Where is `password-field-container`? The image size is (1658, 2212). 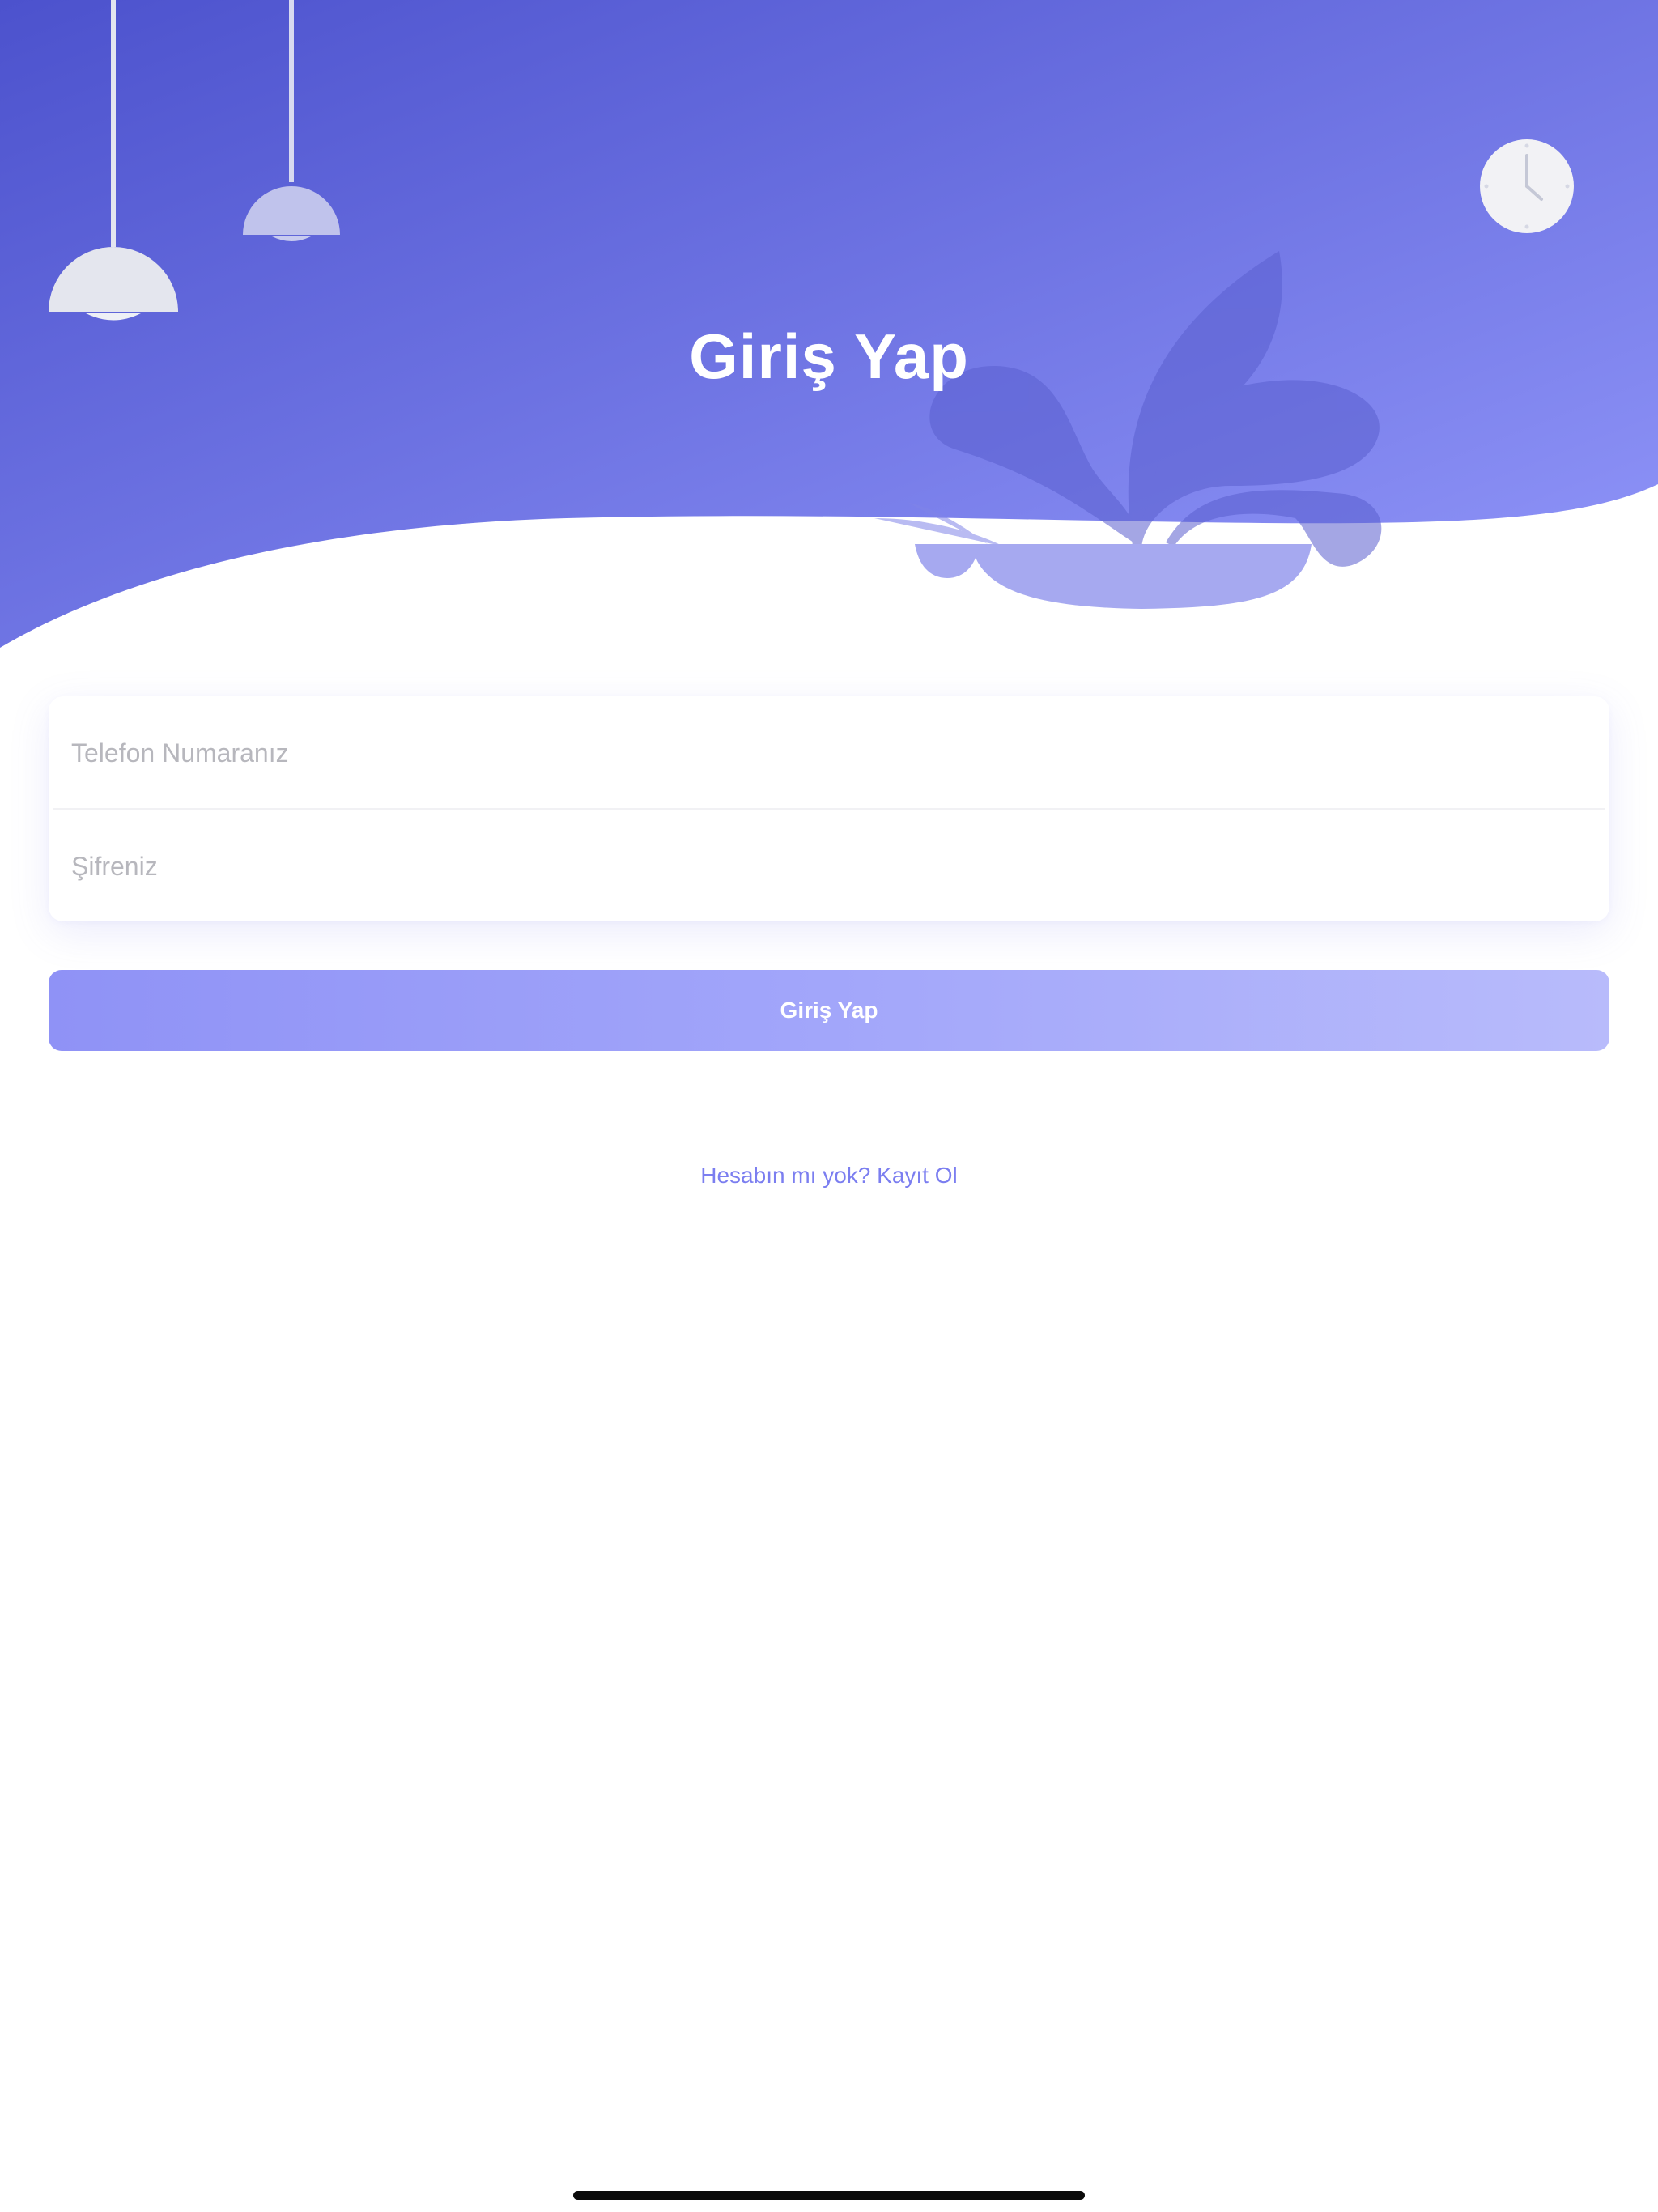
password-field-container is located at coordinates (829, 867).